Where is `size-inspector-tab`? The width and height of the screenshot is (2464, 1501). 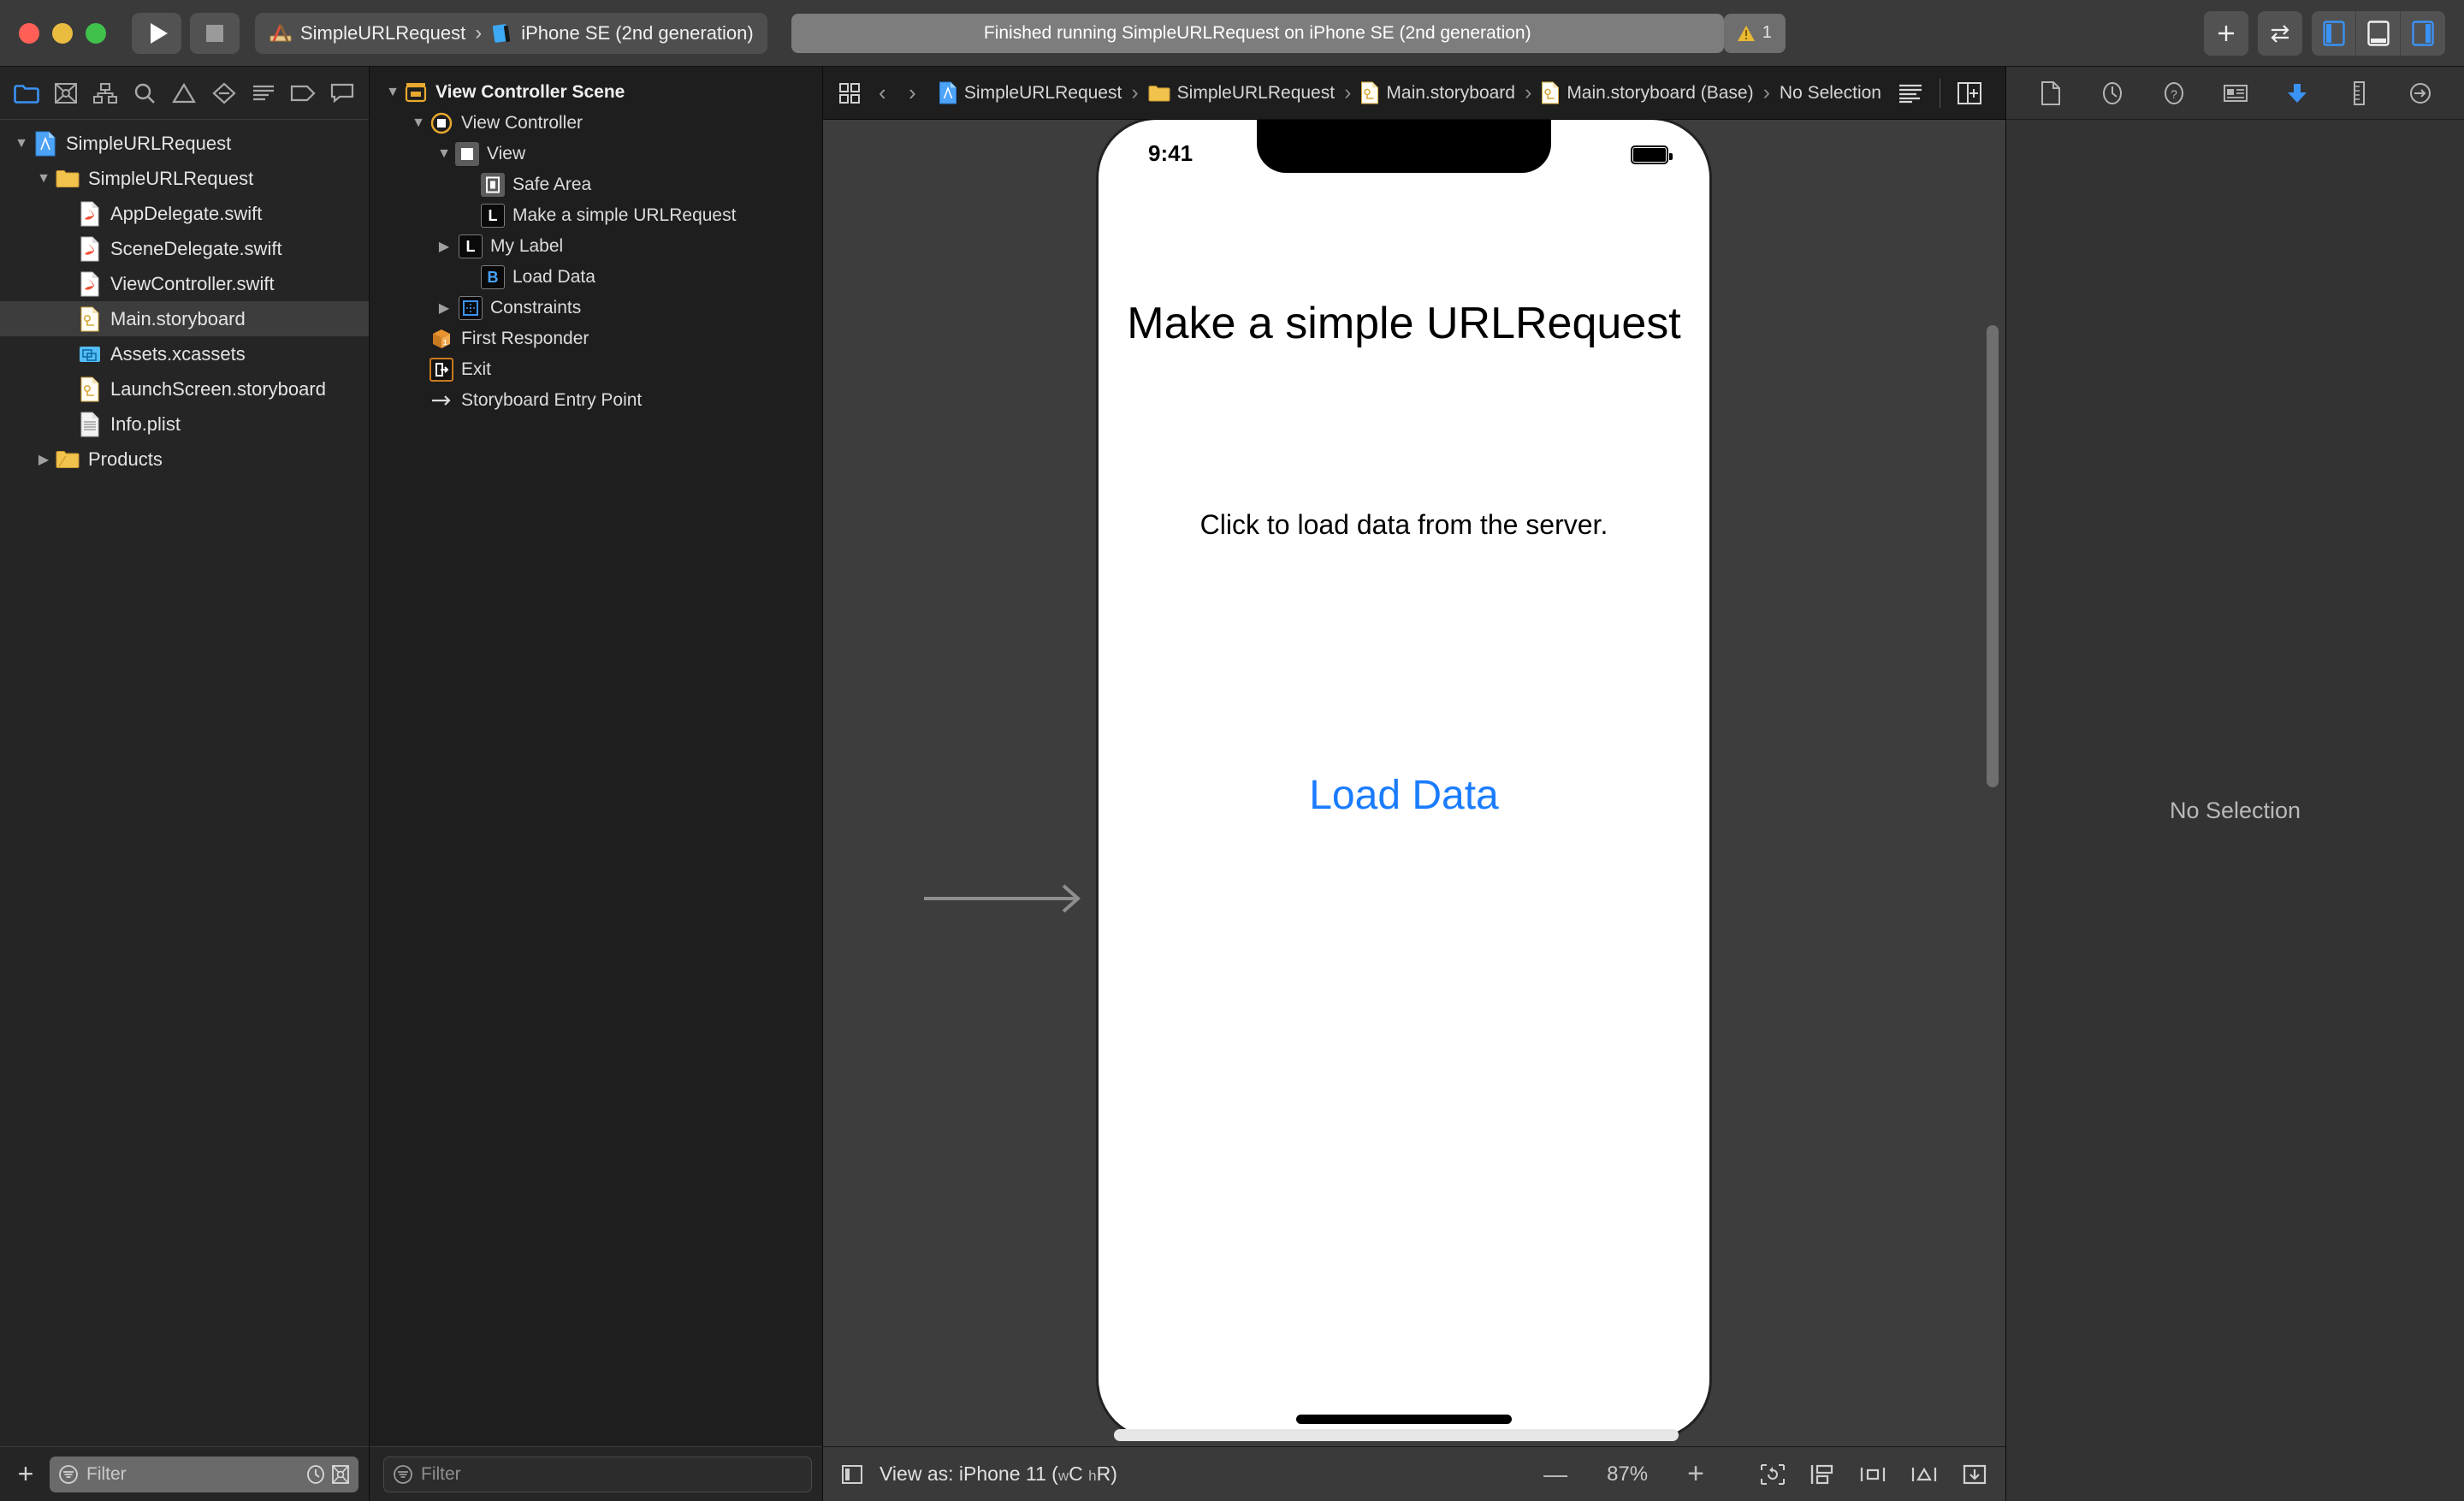
size-inspector-tab is located at coordinates (2359, 93).